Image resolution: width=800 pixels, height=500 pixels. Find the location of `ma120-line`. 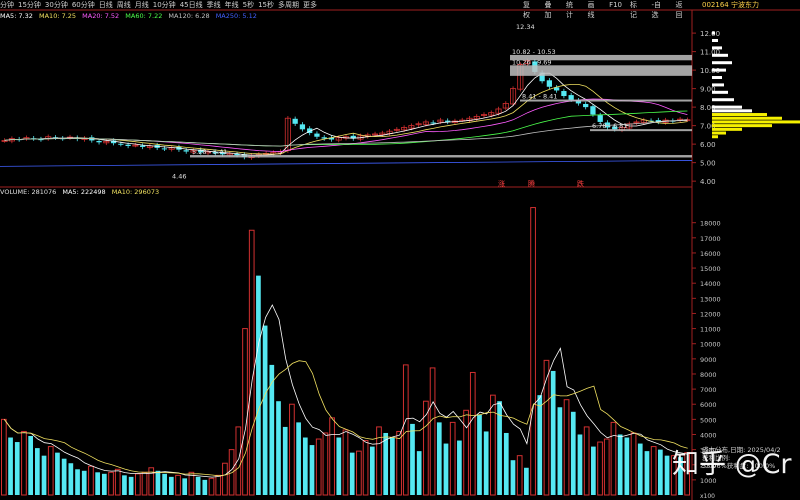

ma120-line is located at coordinates (346, 133).